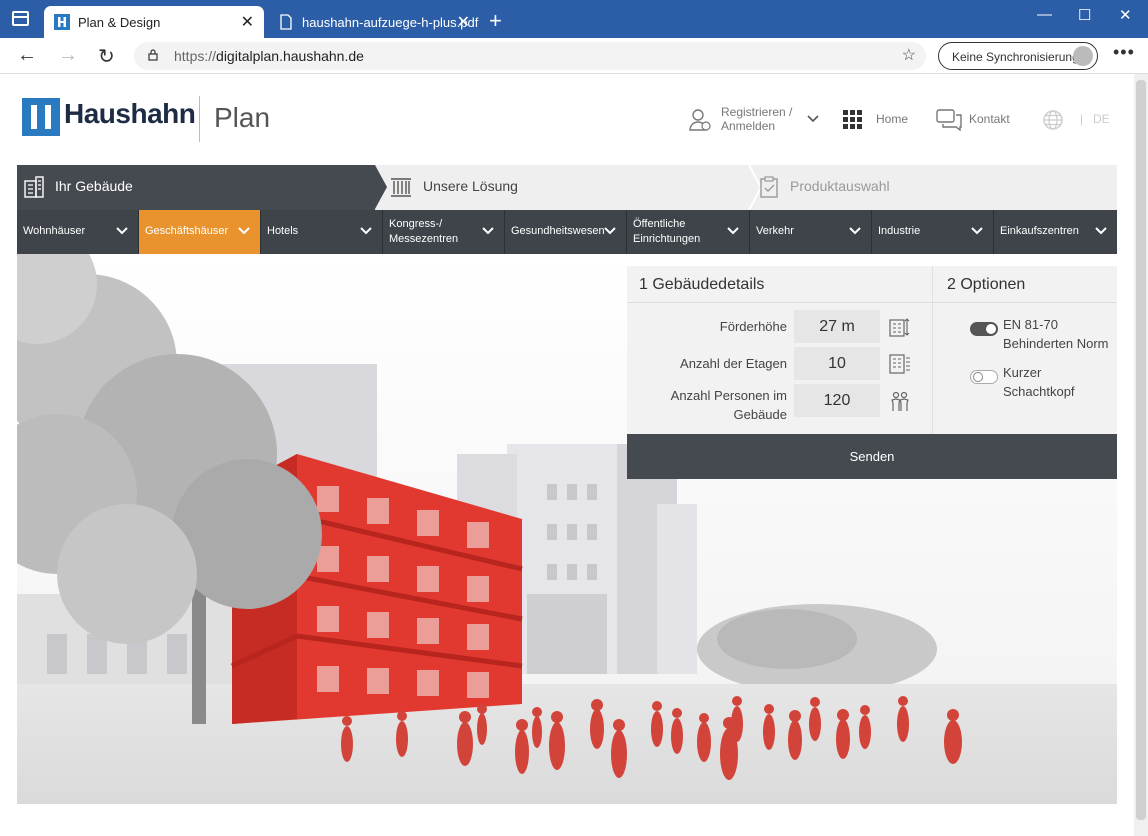  Describe the element at coordinates (202, 187) in the screenshot. I see `step-ihr-gebaeude: Ihr Gebäude` at that location.